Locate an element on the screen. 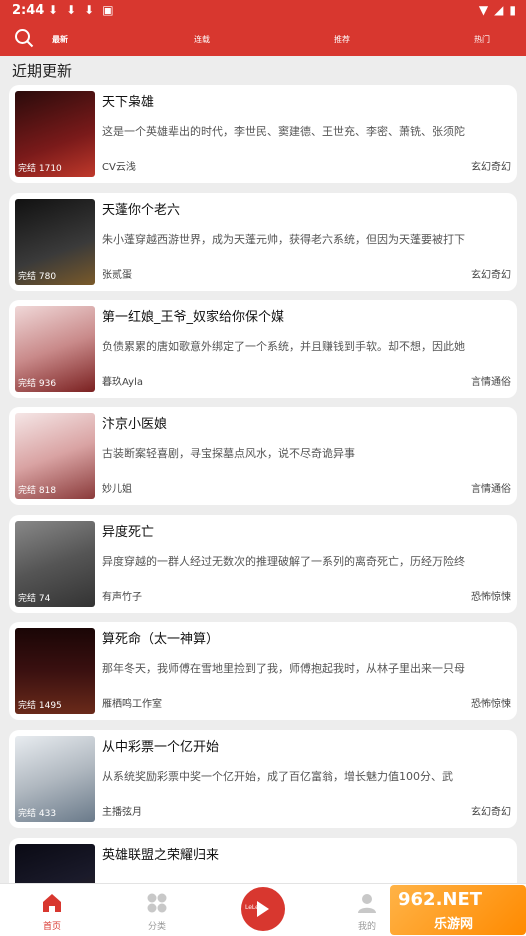  system-icons: ▼ ◢ ▮ is located at coordinates (497, 10).